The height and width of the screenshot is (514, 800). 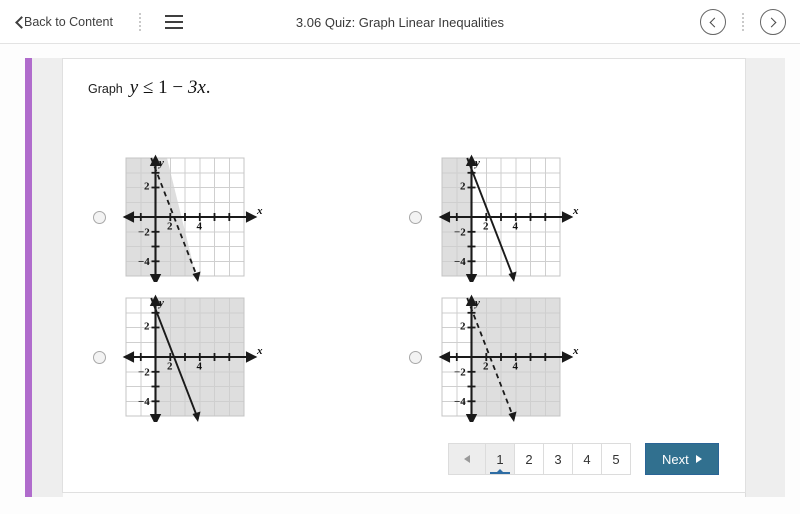 I want to click on graph-option-a: 2 −2 −4 2 4 y x, so click(x=200, y=217).